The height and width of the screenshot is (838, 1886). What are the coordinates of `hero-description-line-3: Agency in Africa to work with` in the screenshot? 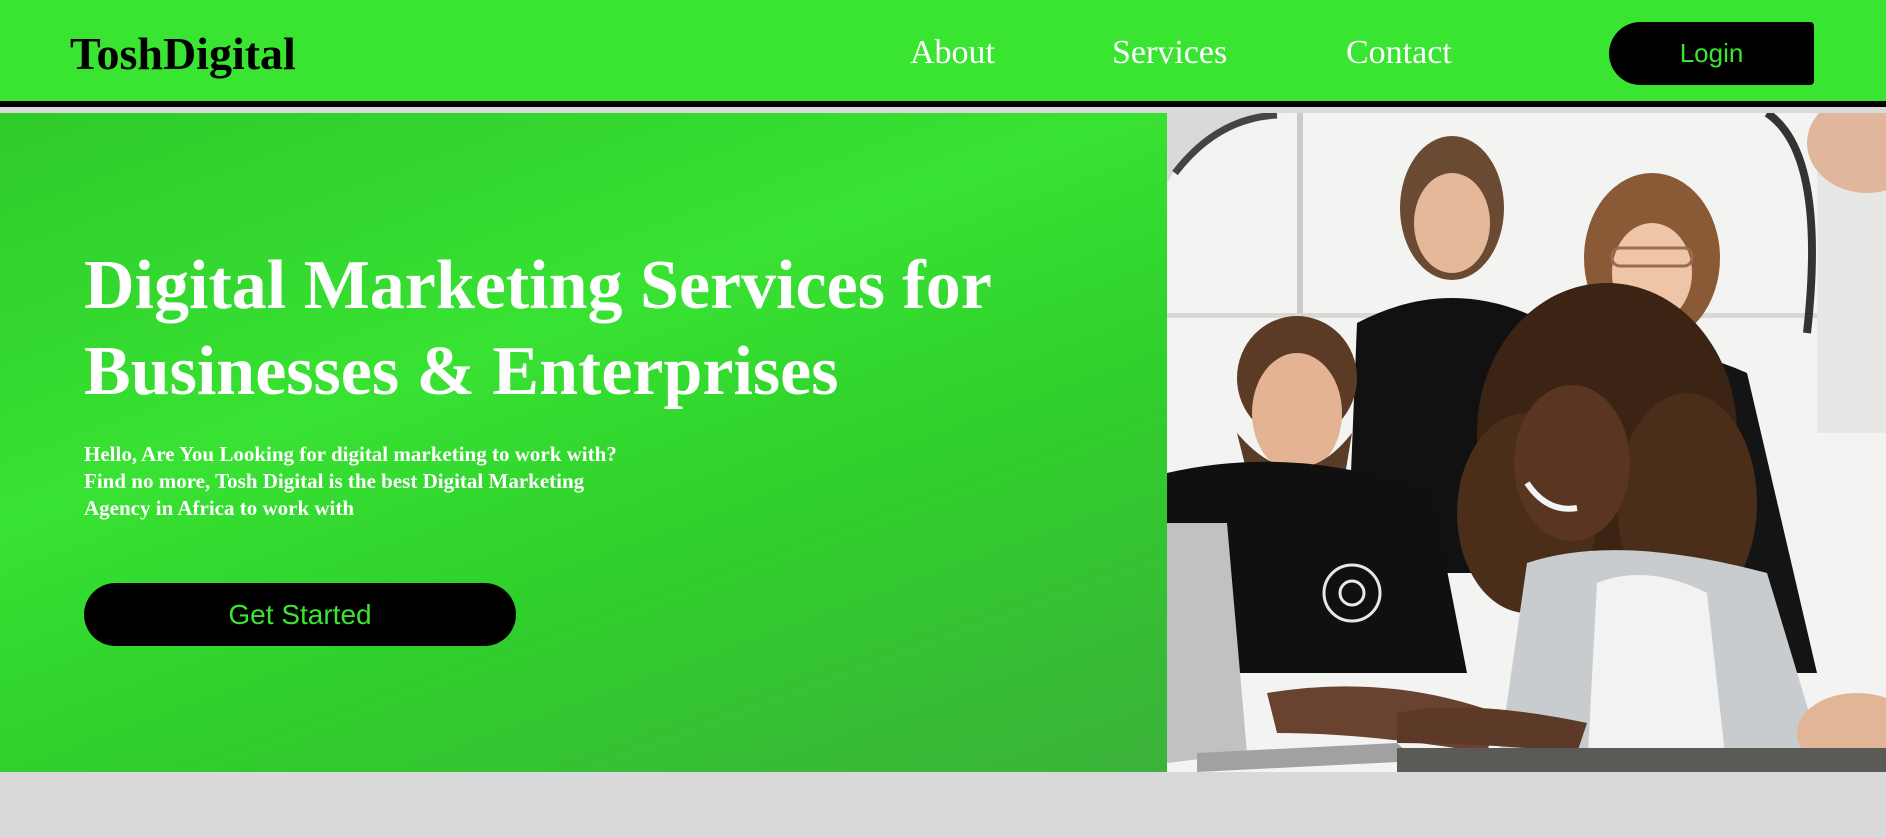 It's located at (219, 508).